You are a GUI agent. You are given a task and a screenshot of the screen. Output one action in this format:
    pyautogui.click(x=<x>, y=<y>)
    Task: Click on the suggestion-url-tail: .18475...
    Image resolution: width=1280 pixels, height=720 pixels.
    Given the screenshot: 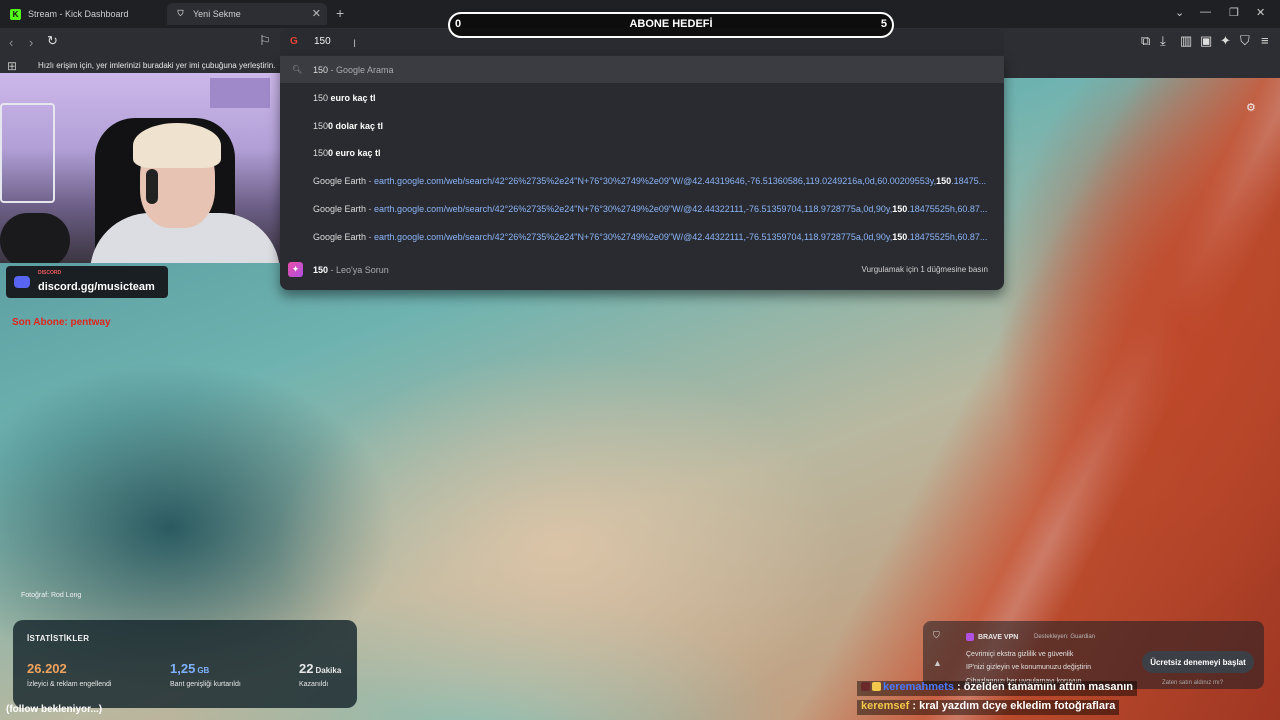 What is the action you would take?
    pyautogui.click(x=969, y=180)
    